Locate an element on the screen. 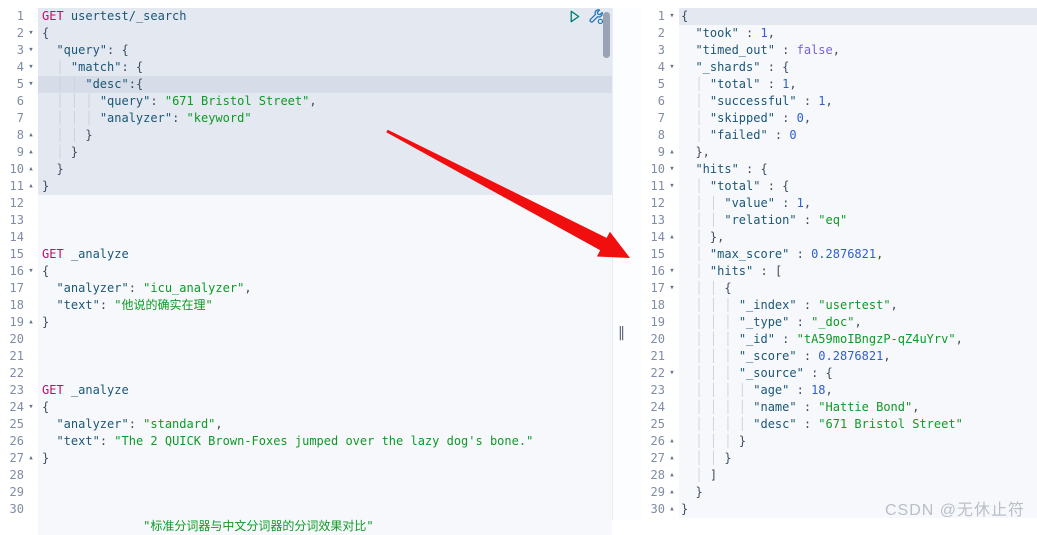 The image size is (1037, 535). code-text: "analyzer": "standard", is located at coordinates (325, 424).